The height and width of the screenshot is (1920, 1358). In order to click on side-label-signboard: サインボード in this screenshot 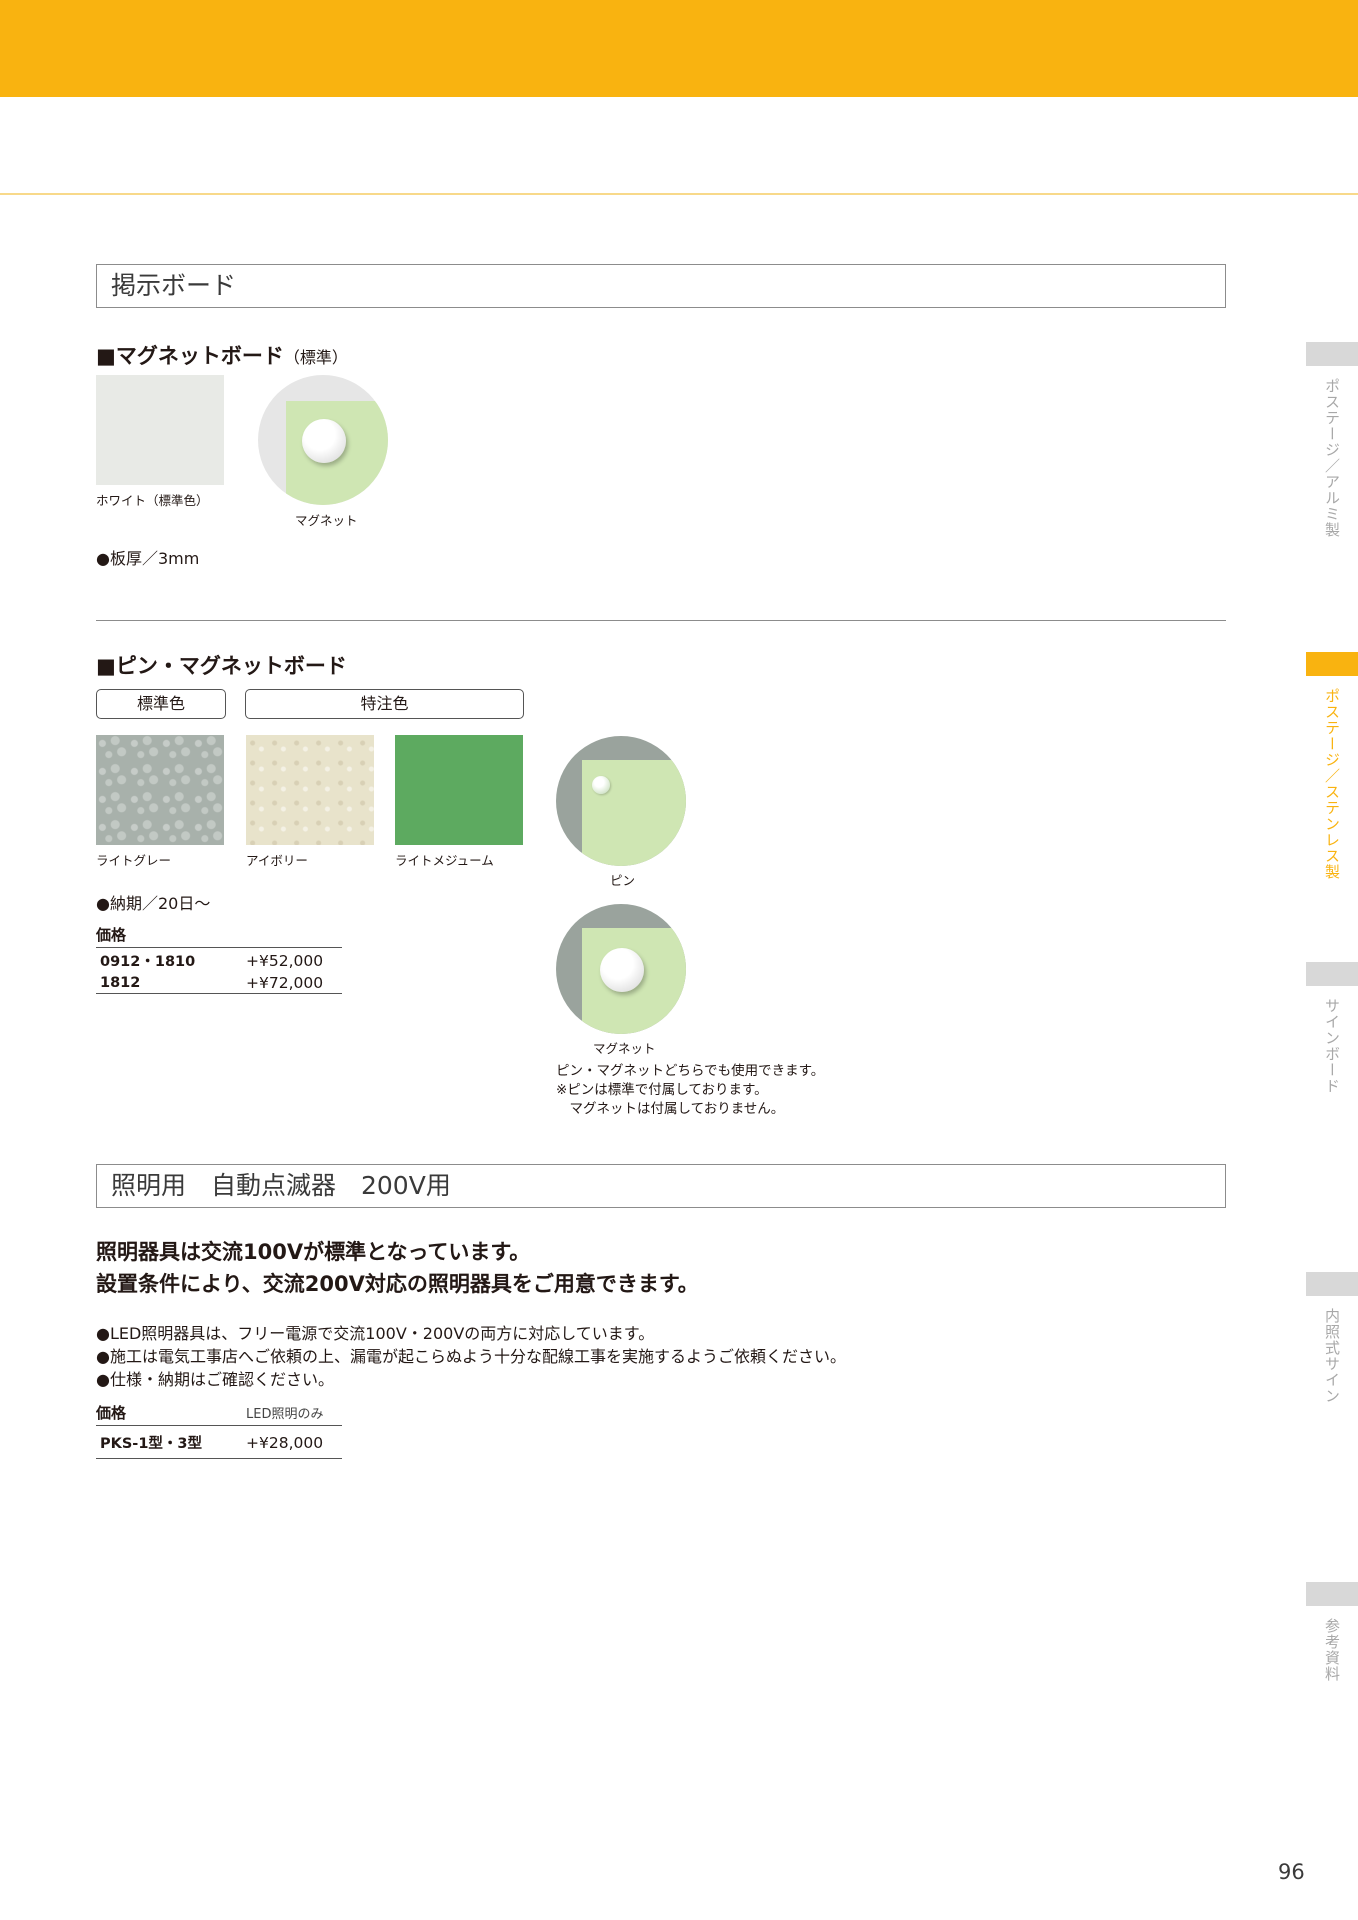, I will do `click(1332, 1058)`.